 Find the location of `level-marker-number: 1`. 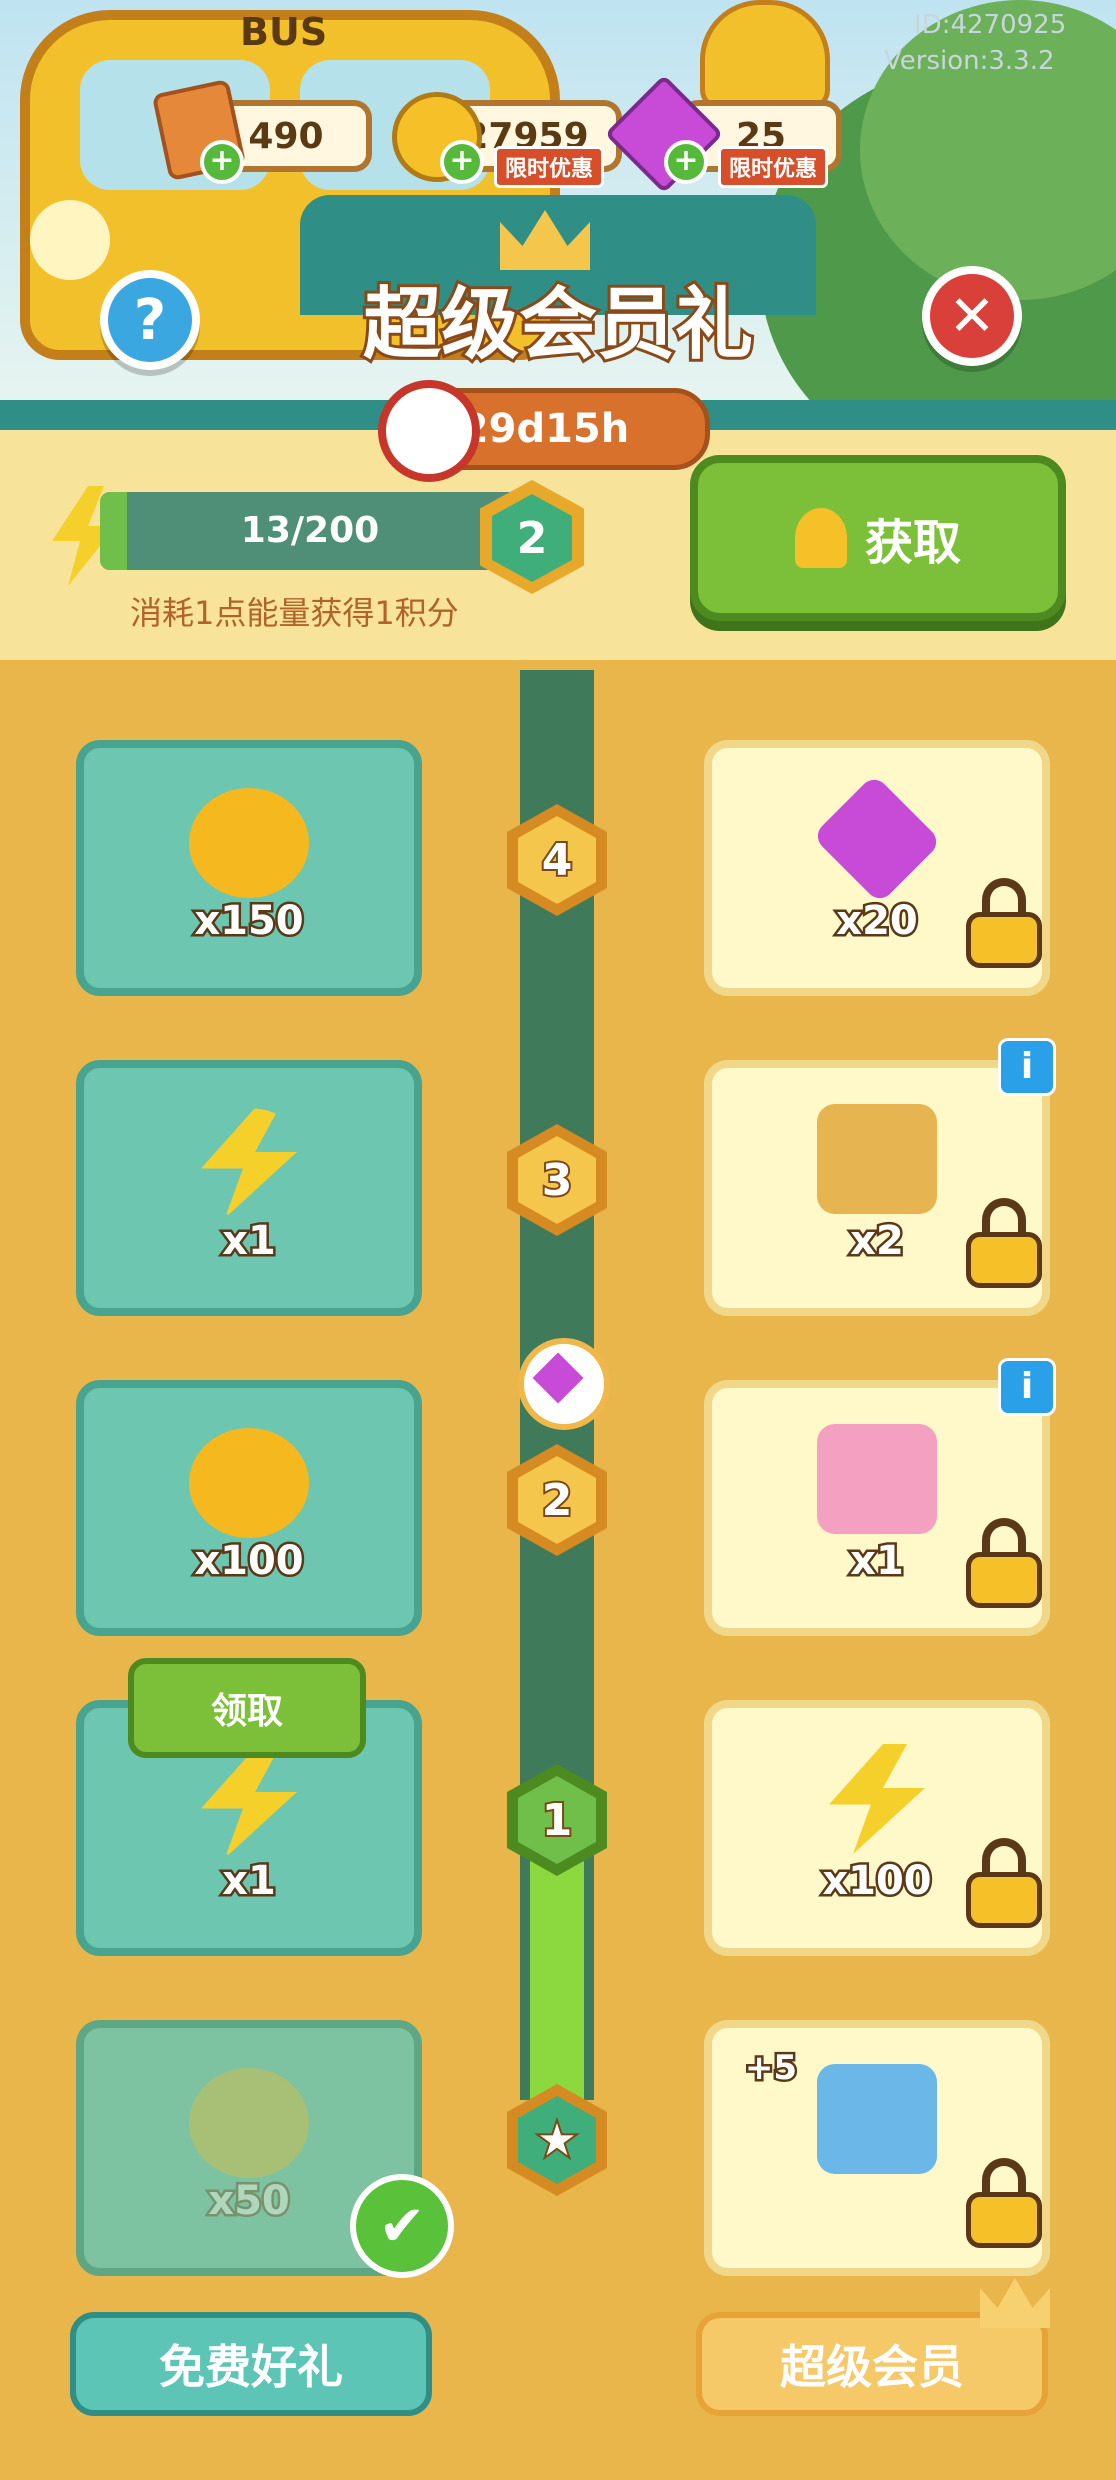

level-marker-number: 1 is located at coordinates (557, 1820).